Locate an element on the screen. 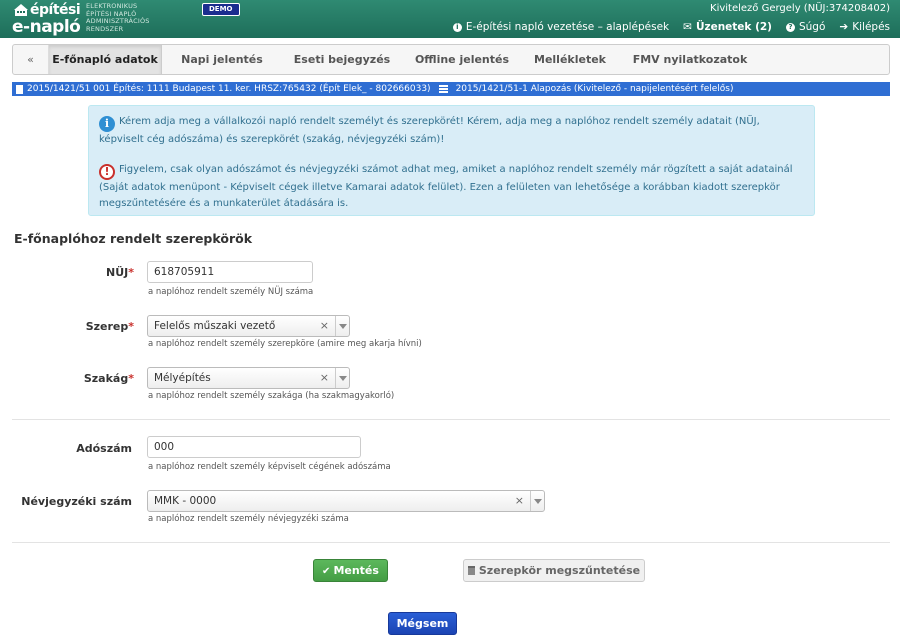  trash-icon is located at coordinates (471, 570).